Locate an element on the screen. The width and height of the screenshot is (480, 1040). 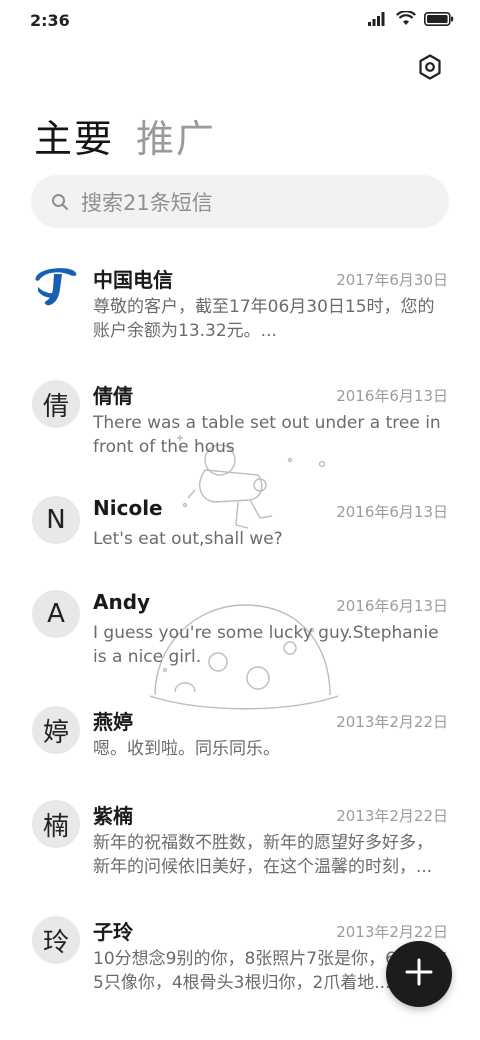
search-icon is located at coordinates (60, 202).